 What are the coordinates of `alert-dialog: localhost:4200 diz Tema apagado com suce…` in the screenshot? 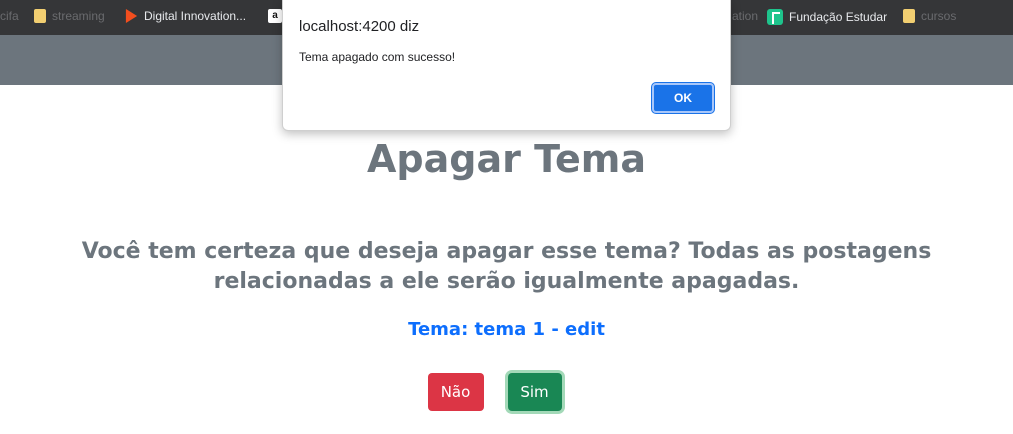 It's located at (506, 65).